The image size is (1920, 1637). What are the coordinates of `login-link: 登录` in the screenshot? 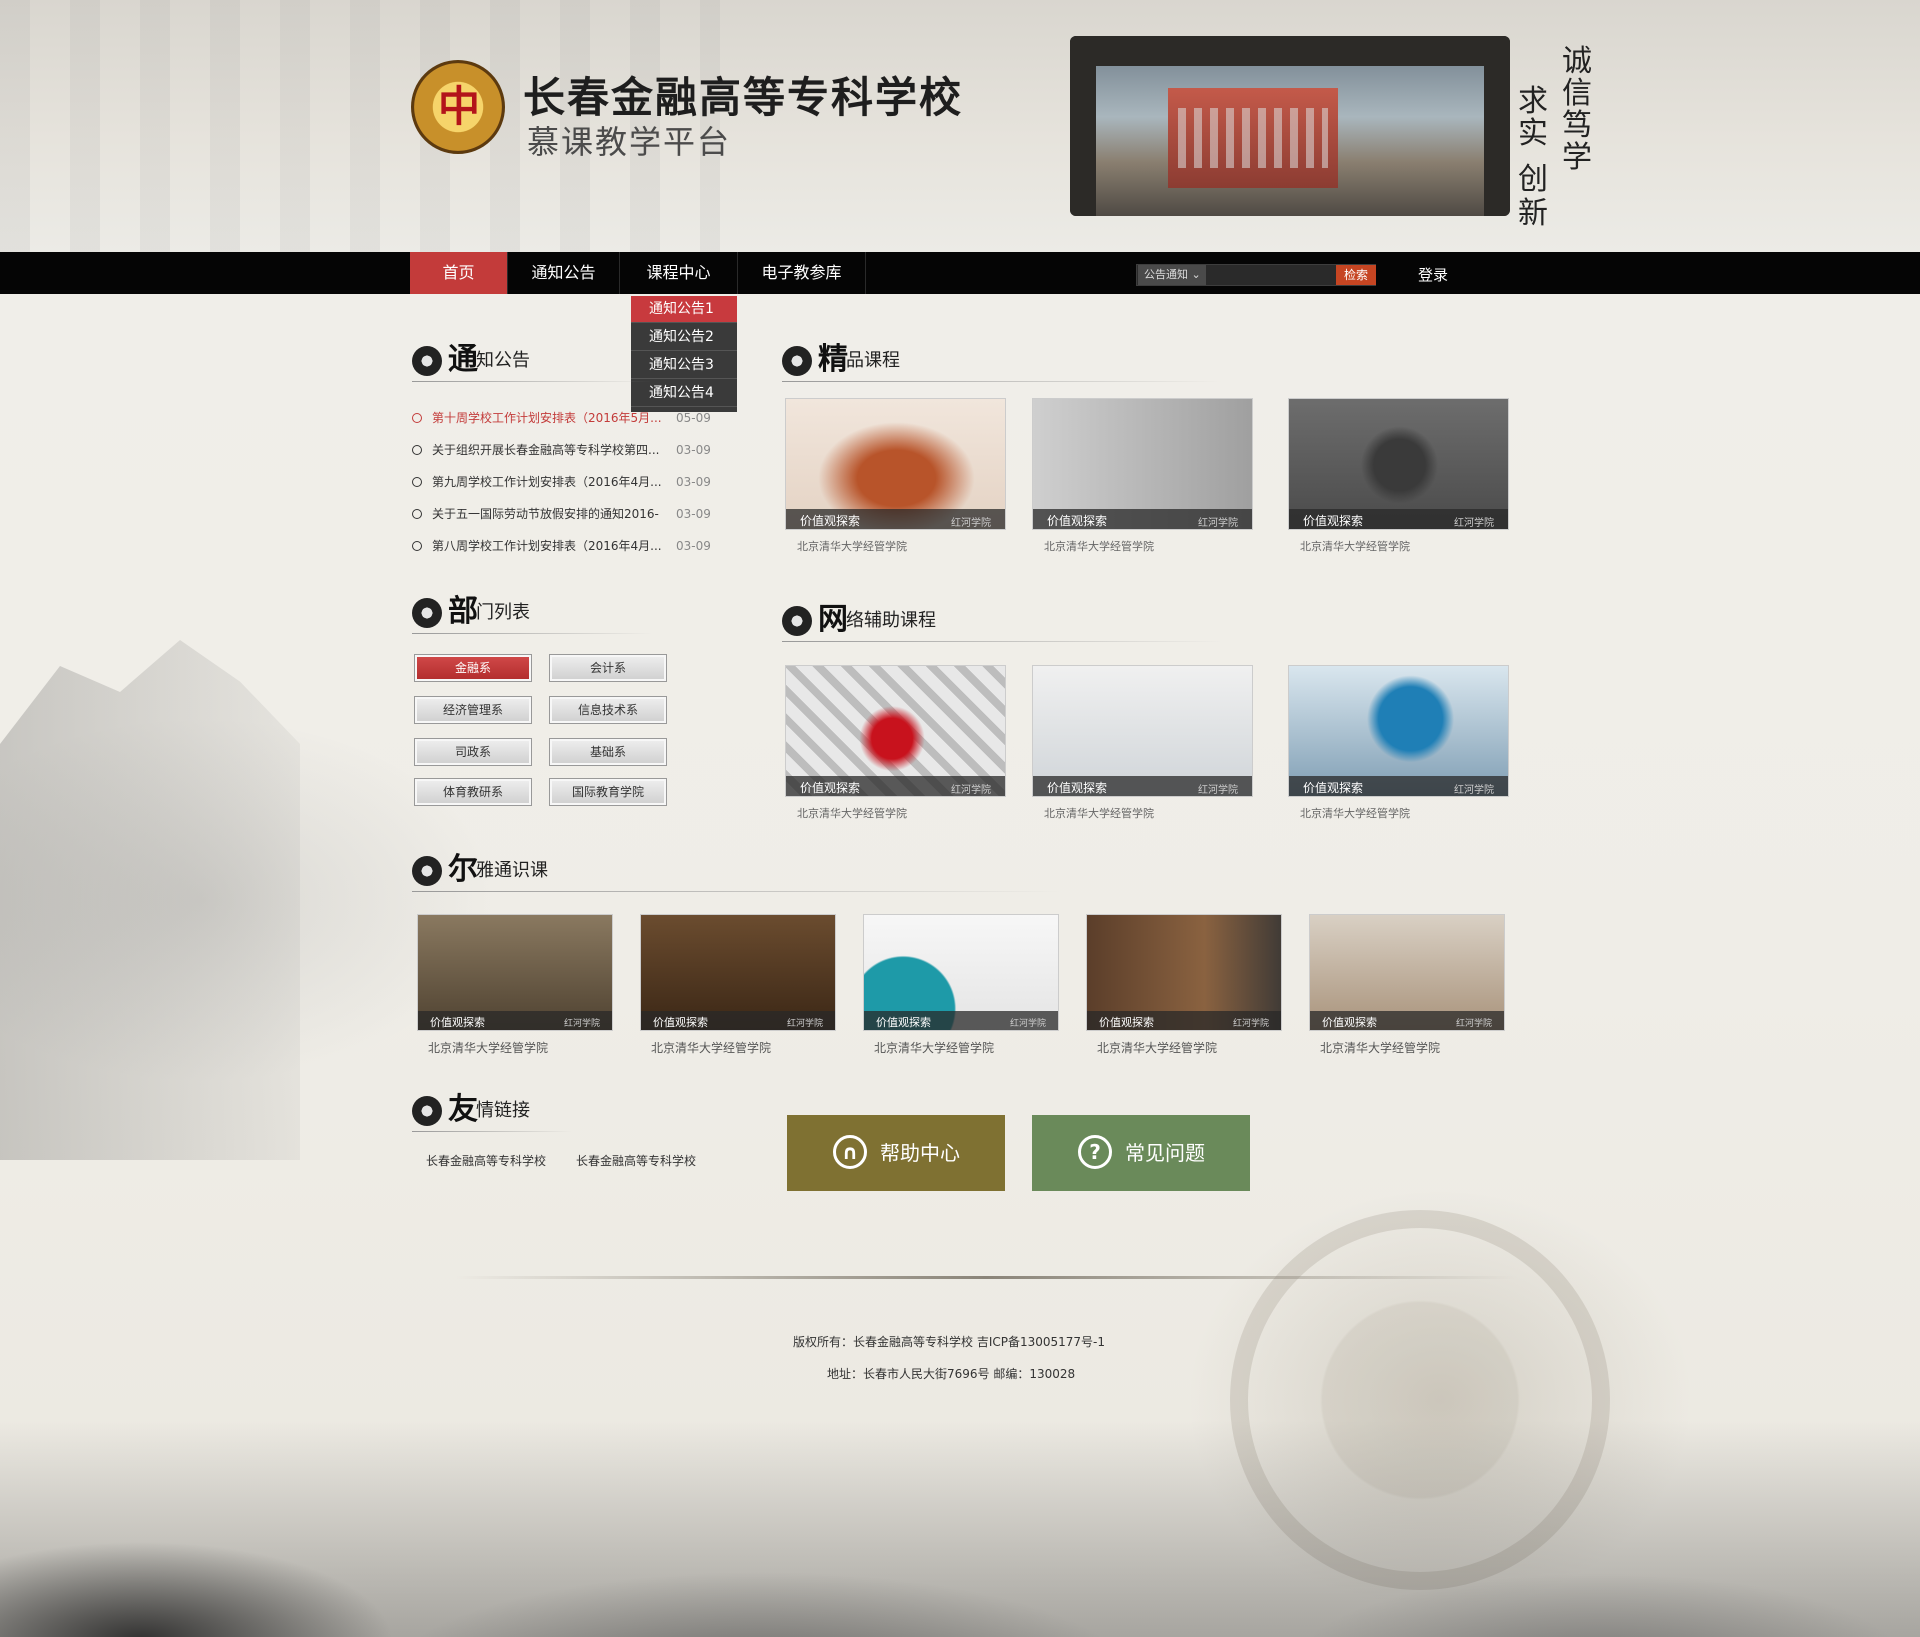 It's located at (1433, 275).